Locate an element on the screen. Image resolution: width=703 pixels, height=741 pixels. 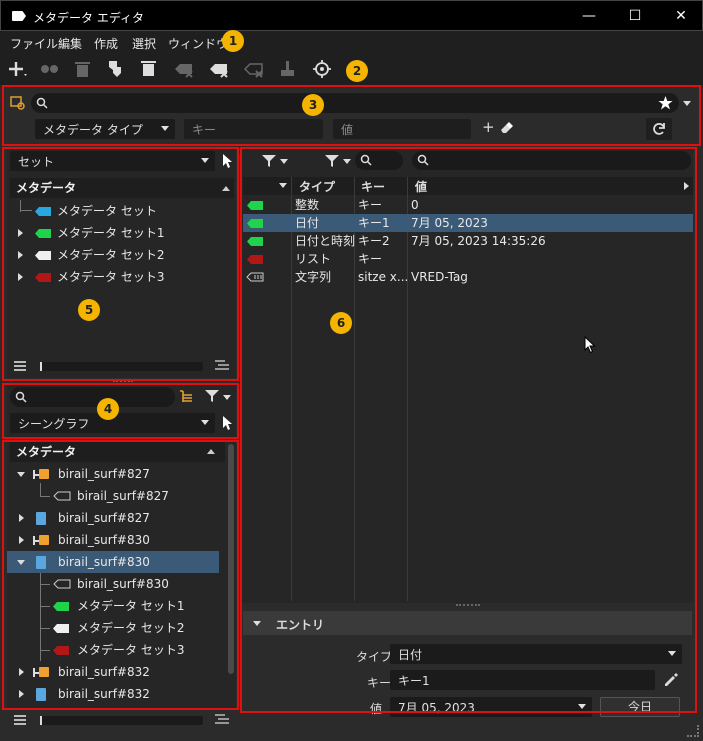
column-key-header: キー is located at coordinates (373, 186).